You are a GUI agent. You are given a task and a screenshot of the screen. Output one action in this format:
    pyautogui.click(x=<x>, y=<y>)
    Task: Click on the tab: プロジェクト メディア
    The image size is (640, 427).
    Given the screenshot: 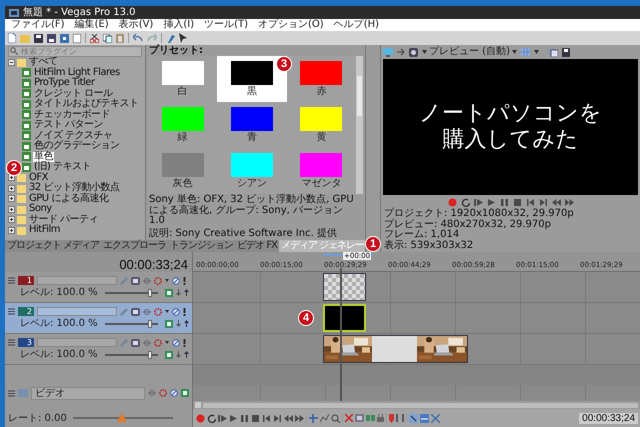 What is the action you would take?
    pyautogui.click(x=53, y=246)
    